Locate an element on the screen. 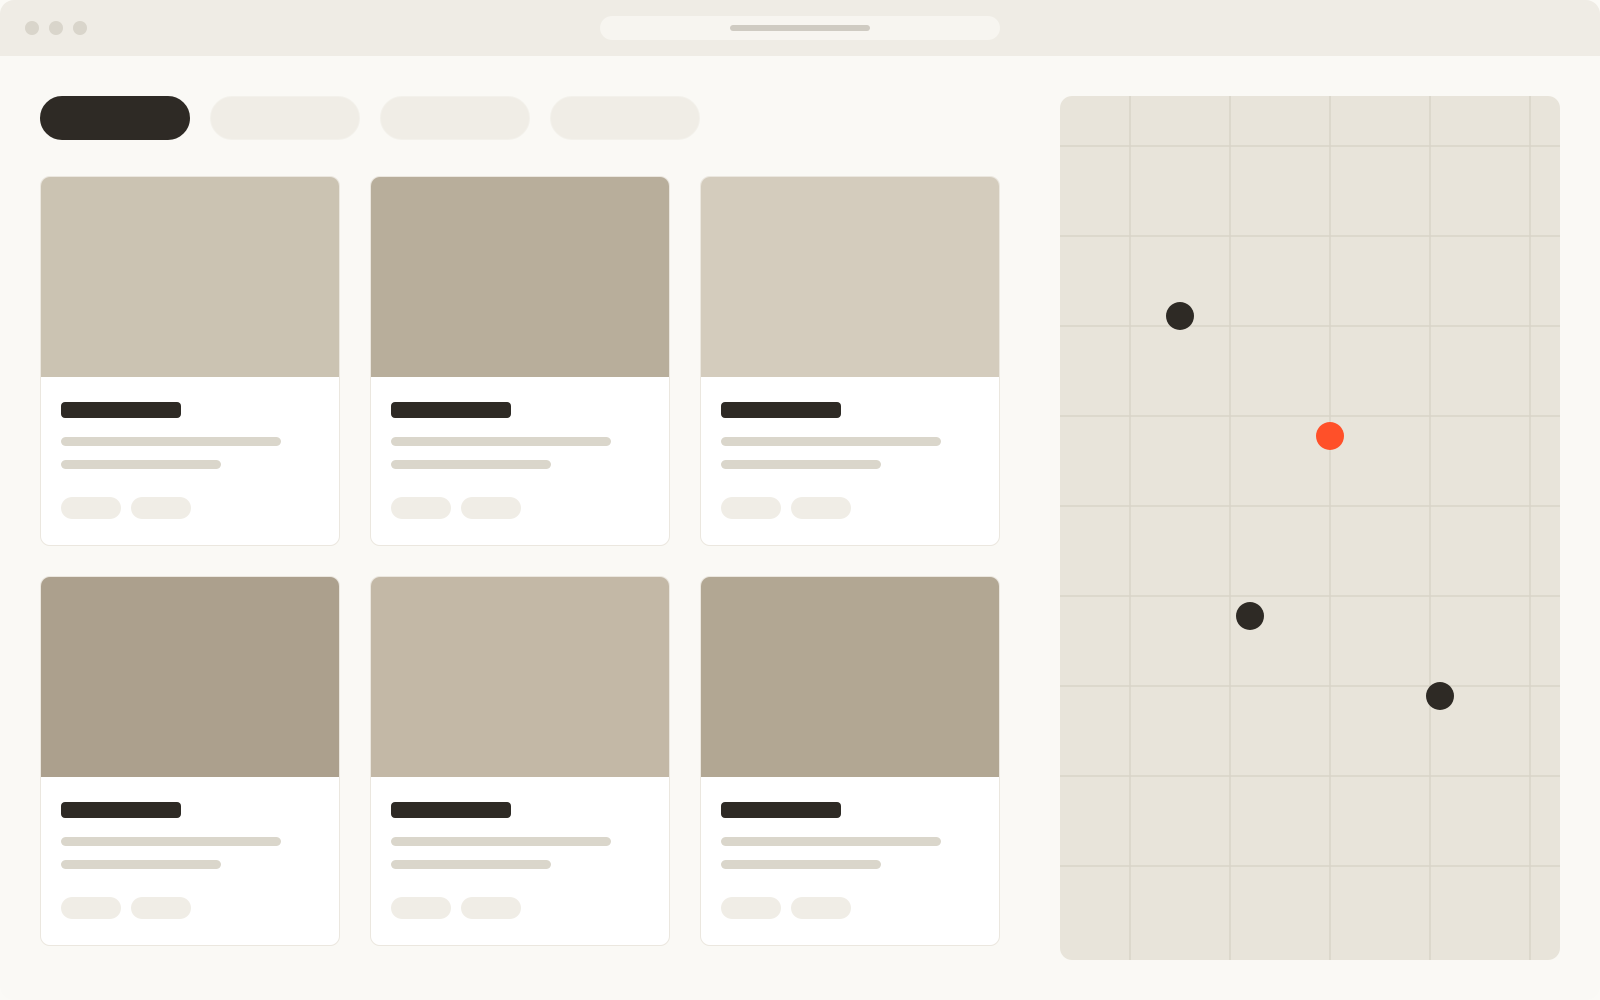 This screenshot has width=1600, height=1000. address-placeholder is located at coordinates (800, 28).